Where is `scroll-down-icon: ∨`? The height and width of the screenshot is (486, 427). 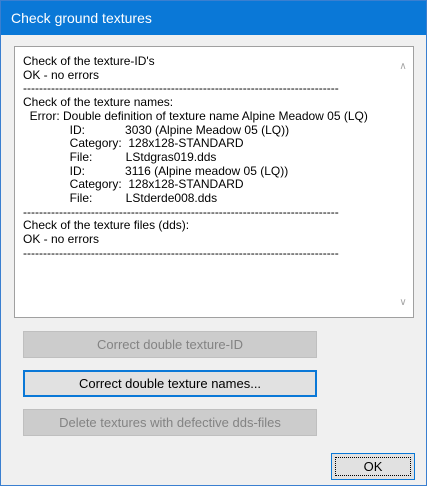
scroll-down-icon: ∨ is located at coordinates (403, 303).